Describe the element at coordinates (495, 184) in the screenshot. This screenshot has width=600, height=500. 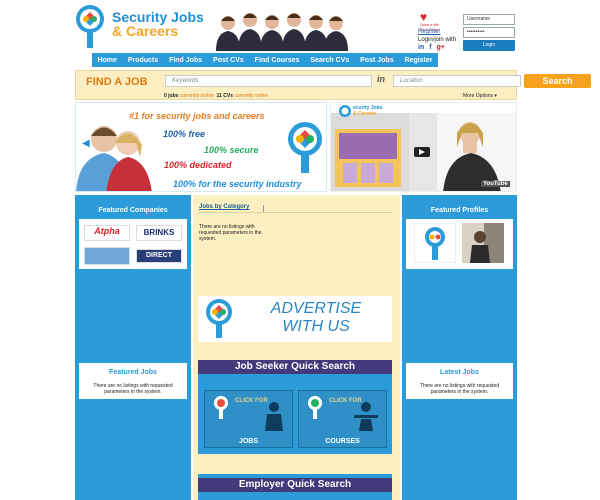
I see `youtube-logo: YouTube` at that location.